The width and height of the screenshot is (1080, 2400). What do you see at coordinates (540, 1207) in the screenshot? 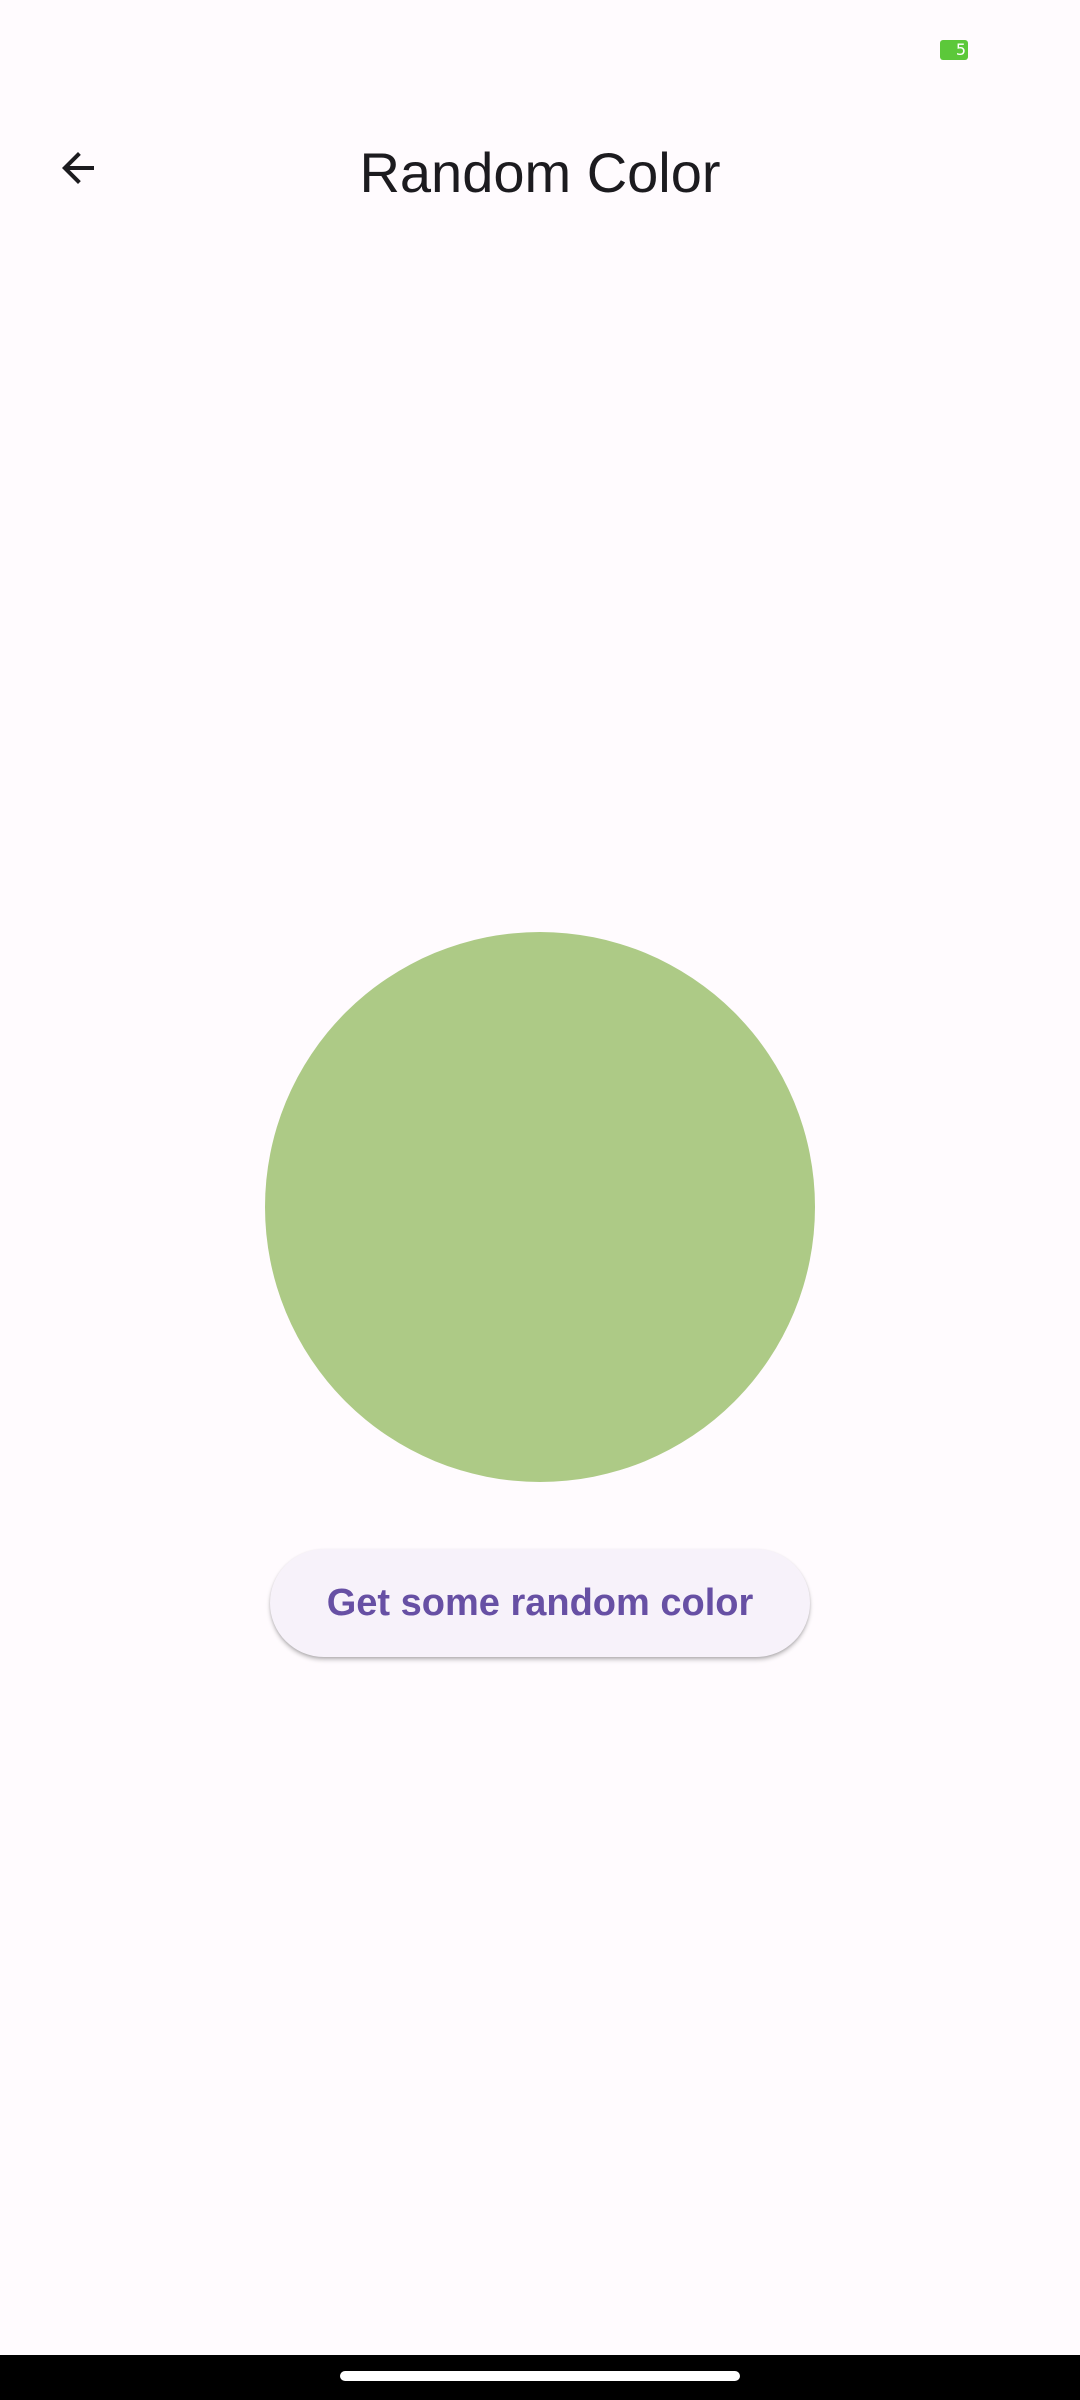
I see `color-circle` at bounding box center [540, 1207].